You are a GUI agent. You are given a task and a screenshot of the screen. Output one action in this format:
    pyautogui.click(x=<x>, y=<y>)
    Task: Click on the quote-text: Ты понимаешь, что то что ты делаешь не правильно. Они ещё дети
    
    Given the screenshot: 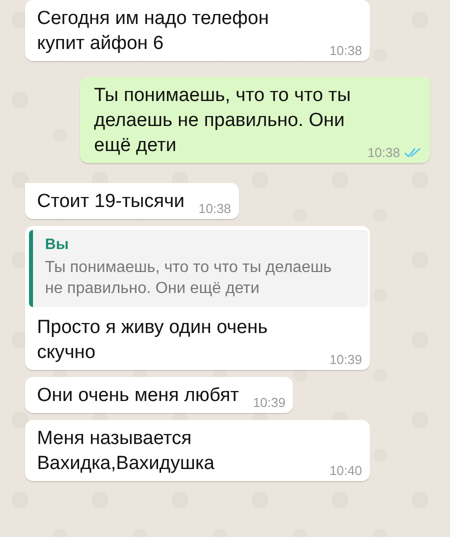 What is the action you would take?
    pyautogui.click(x=189, y=278)
    